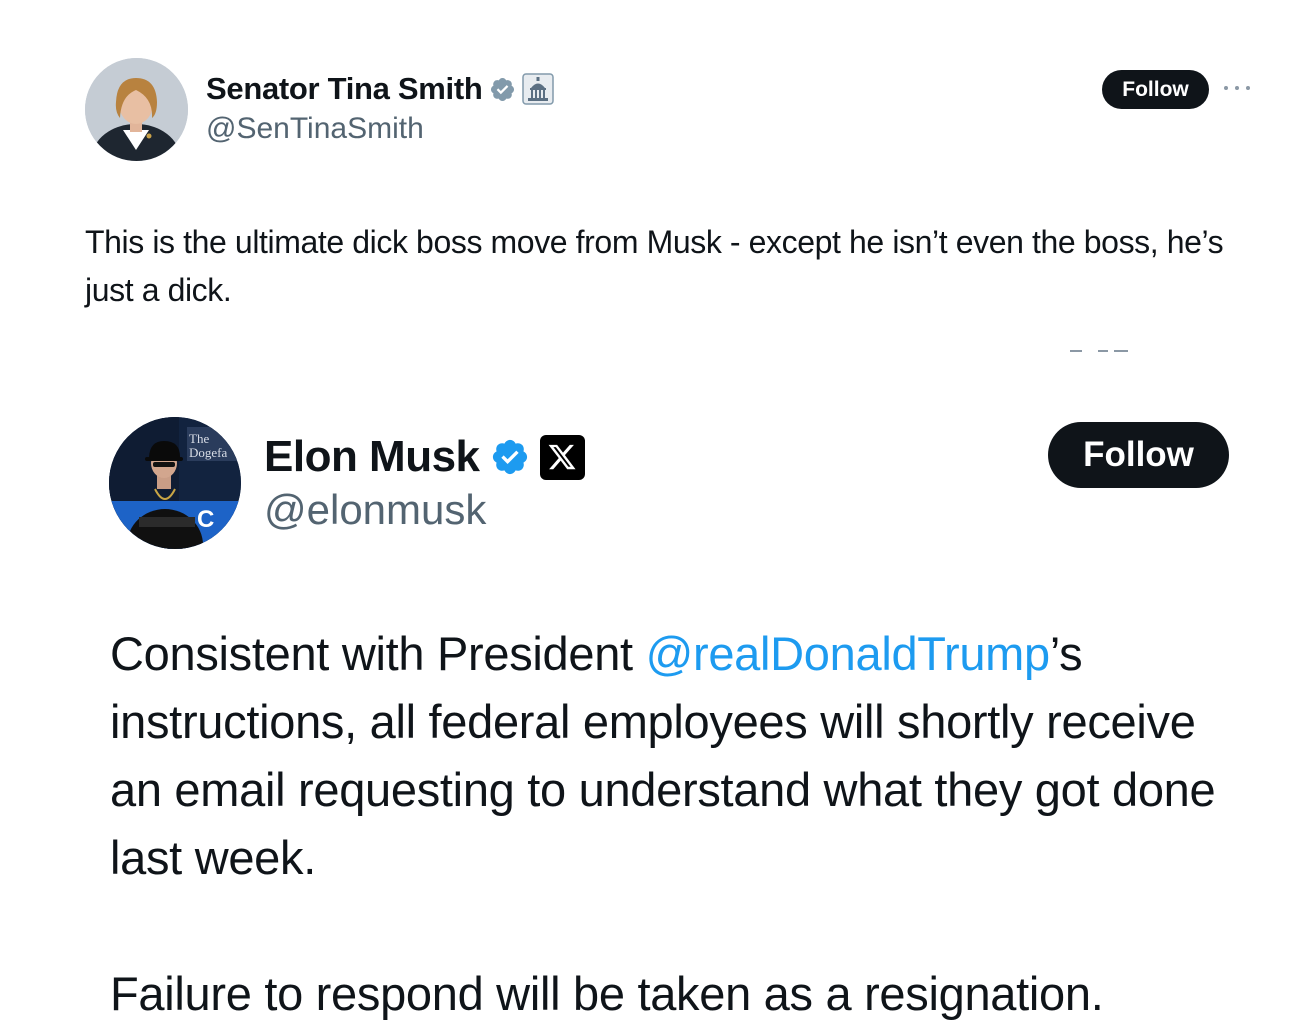 This screenshot has height=1025, width=1305. I want to click on elon-musk-avatar: The Dogefa C, so click(175, 483).